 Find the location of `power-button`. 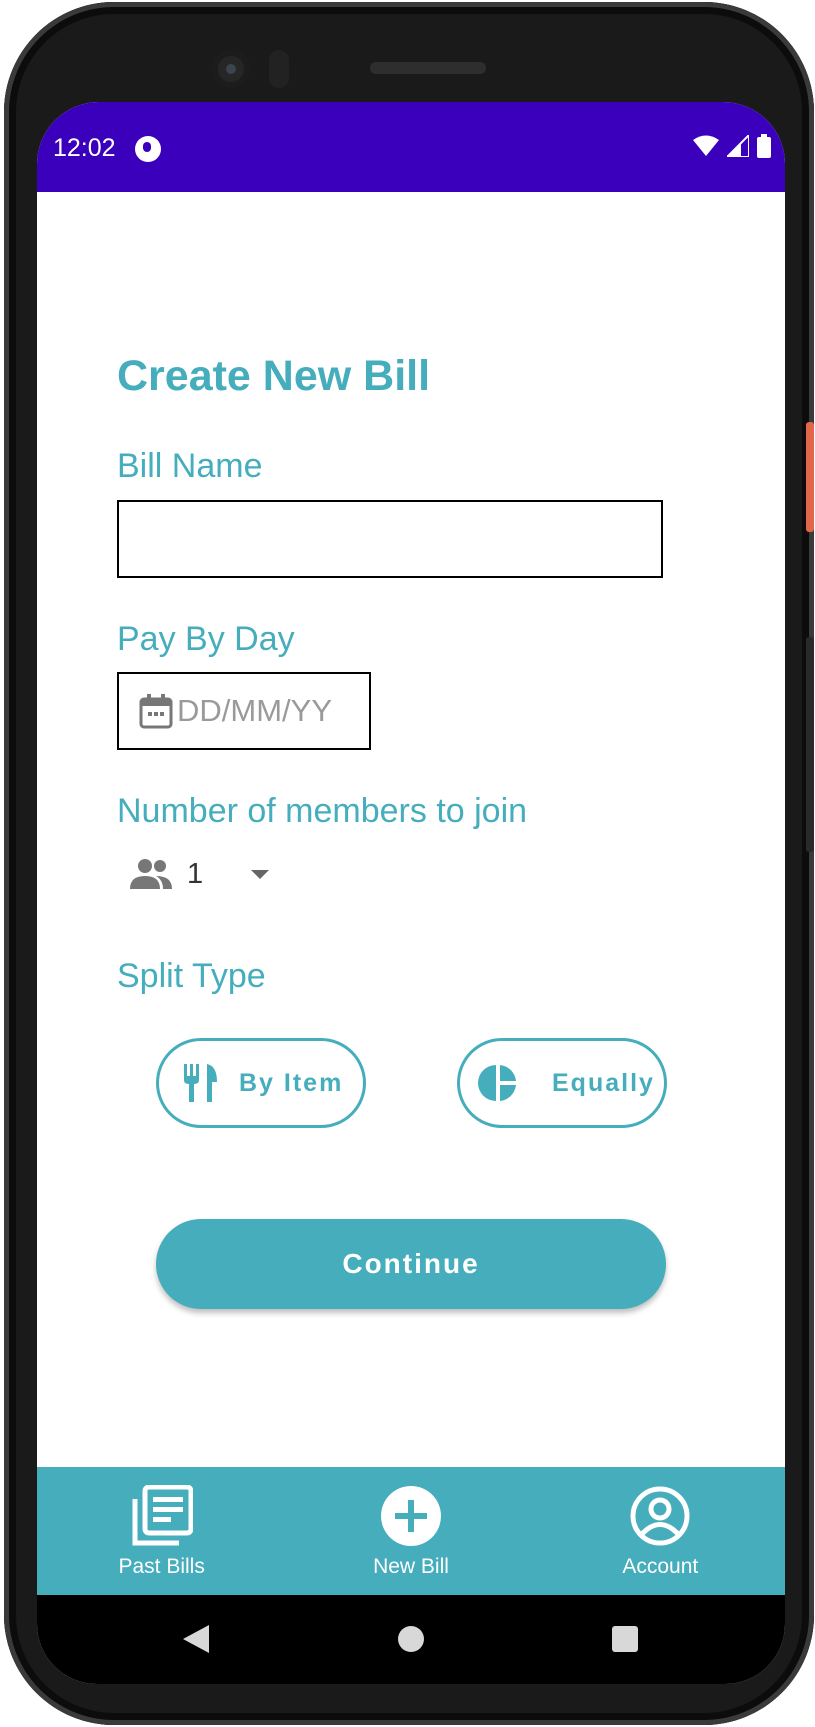

power-button is located at coordinates (810, 477).